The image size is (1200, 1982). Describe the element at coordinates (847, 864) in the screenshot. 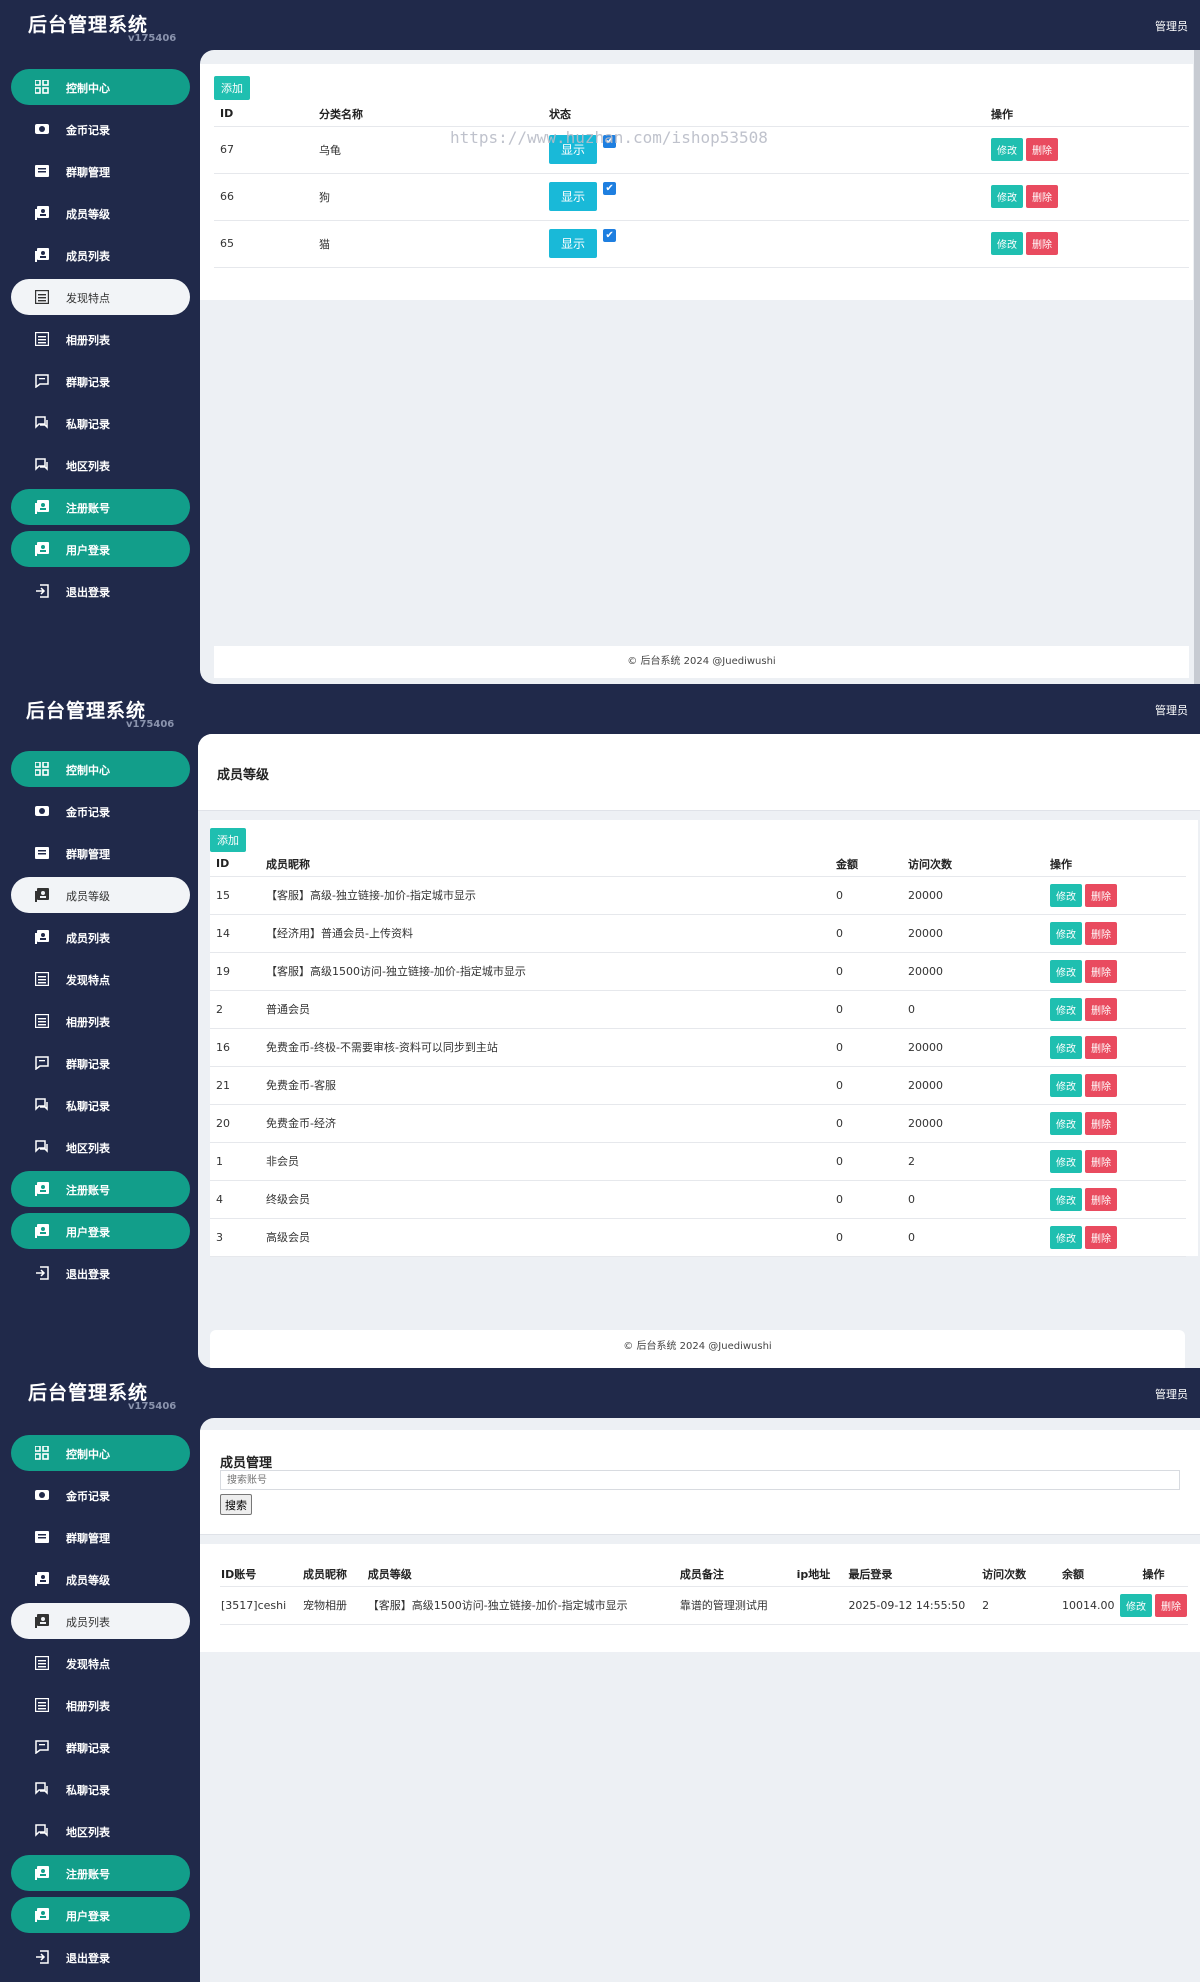

I see `col-amount: 金额` at that location.